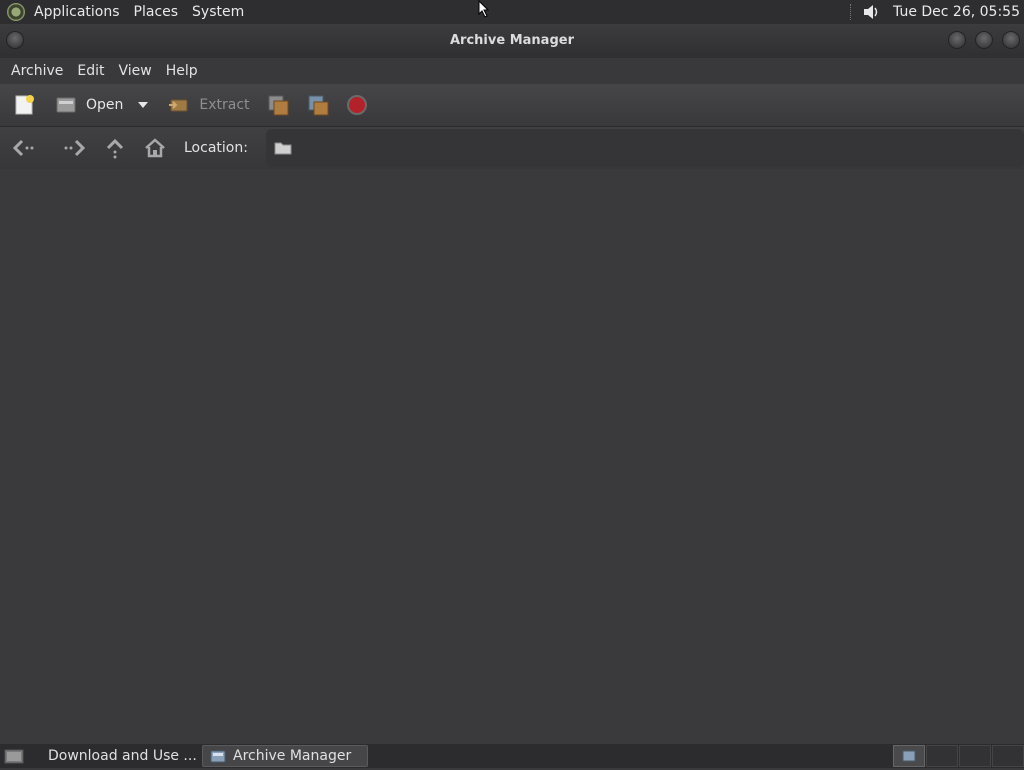 The height and width of the screenshot is (770, 1024). I want to click on extract-button: Extract, so click(208, 105).